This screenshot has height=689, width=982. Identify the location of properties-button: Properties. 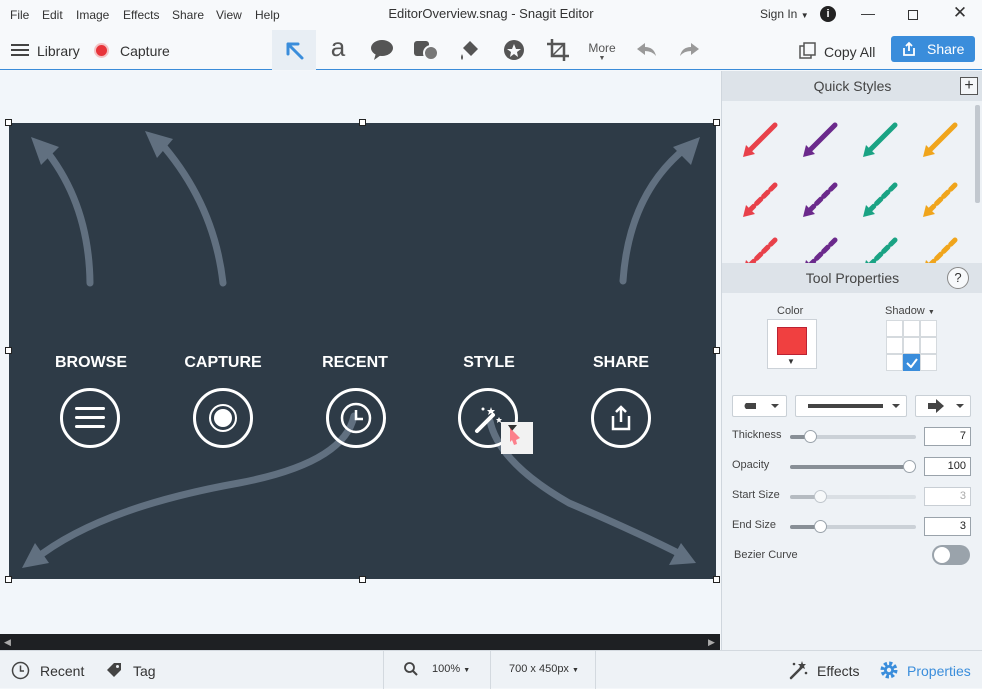
(939, 671).